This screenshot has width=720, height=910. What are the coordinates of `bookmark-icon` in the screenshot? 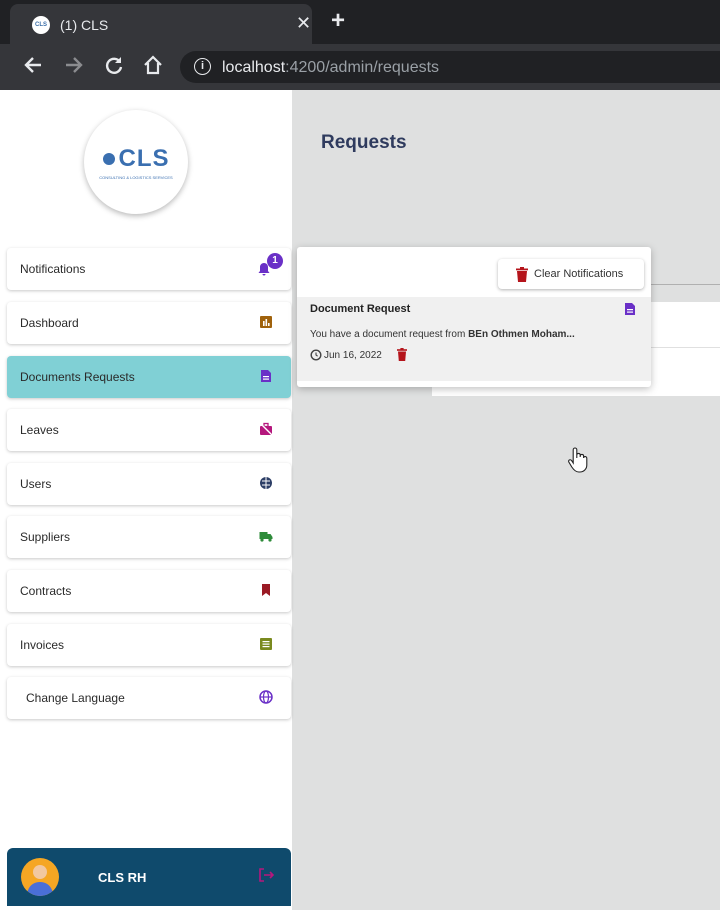 It's located at (266, 590).